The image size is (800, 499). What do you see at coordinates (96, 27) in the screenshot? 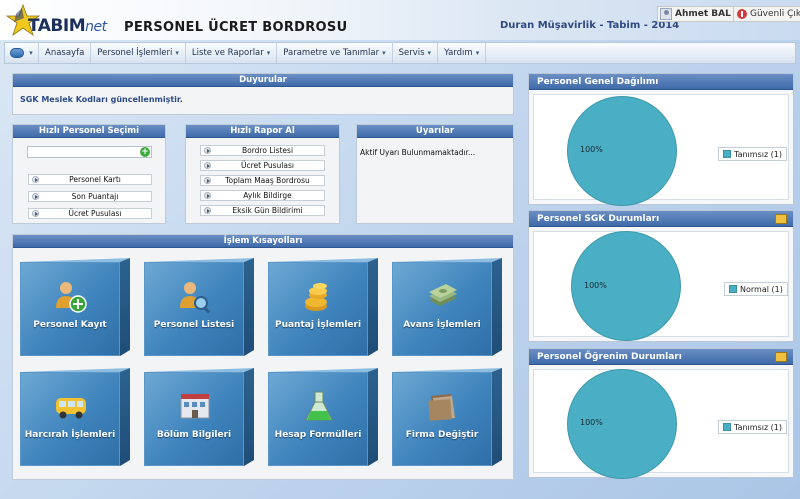
I see `logo-suffix: net` at bounding box center [96, 27].